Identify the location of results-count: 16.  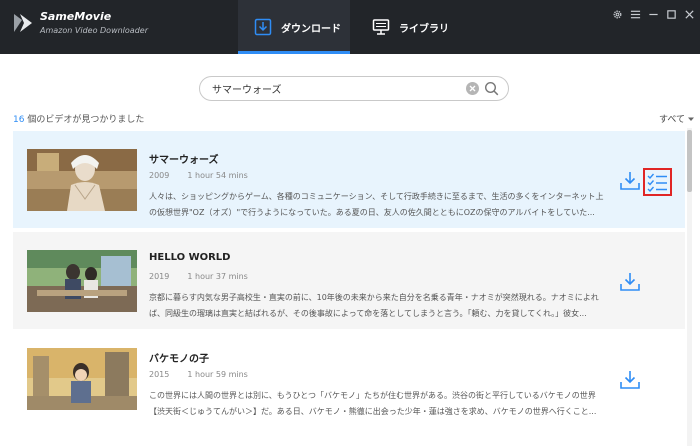
(19, 120).